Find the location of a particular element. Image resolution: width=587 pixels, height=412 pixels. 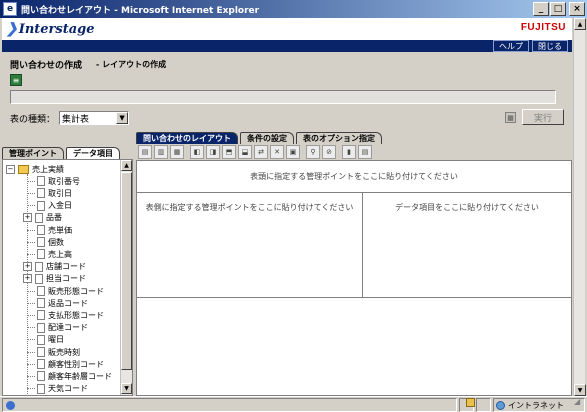

add-row-icon: ▥ is located at coordinates (161, 152).